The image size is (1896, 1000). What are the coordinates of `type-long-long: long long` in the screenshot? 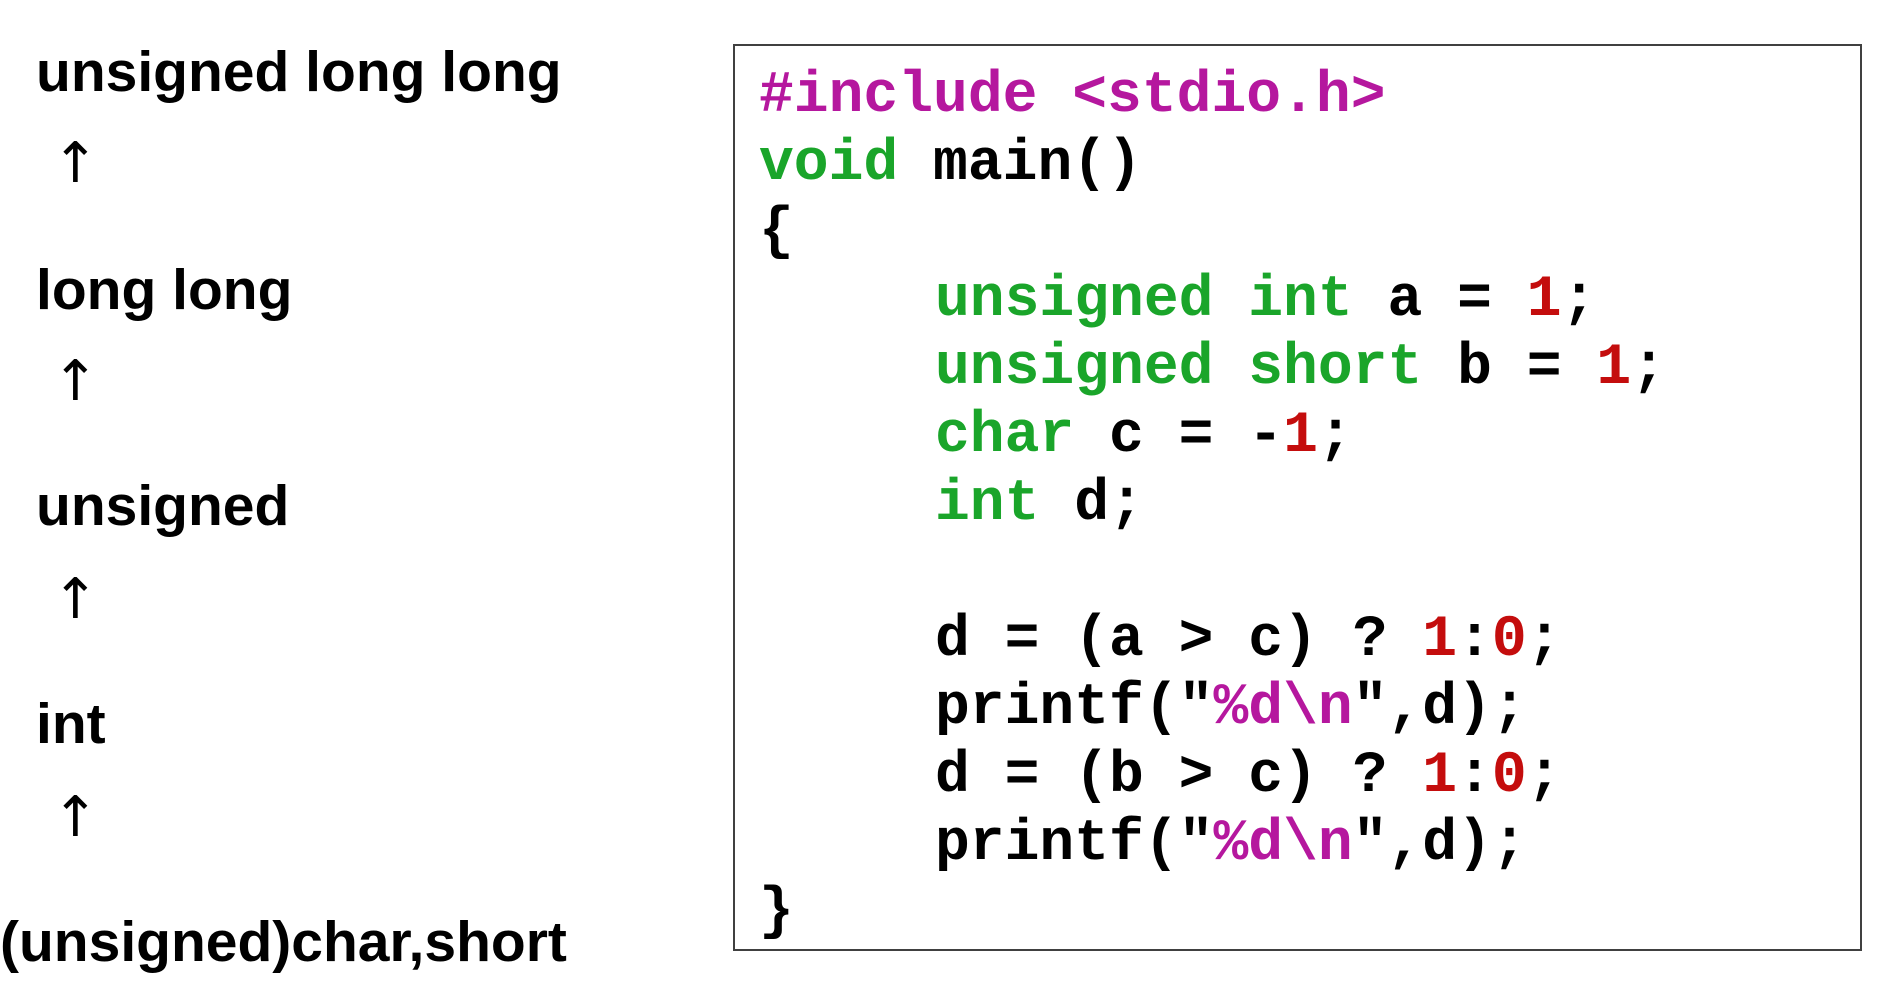 It's located at (164, 290).